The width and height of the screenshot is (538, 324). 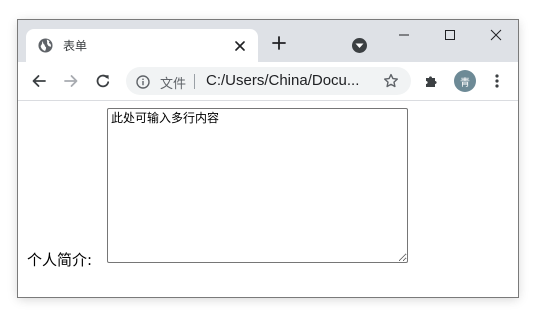 What do you see at coordinates (71, 81) in the screenshot?
I see `arrow-right-icon` at bounding box center [71, 81].